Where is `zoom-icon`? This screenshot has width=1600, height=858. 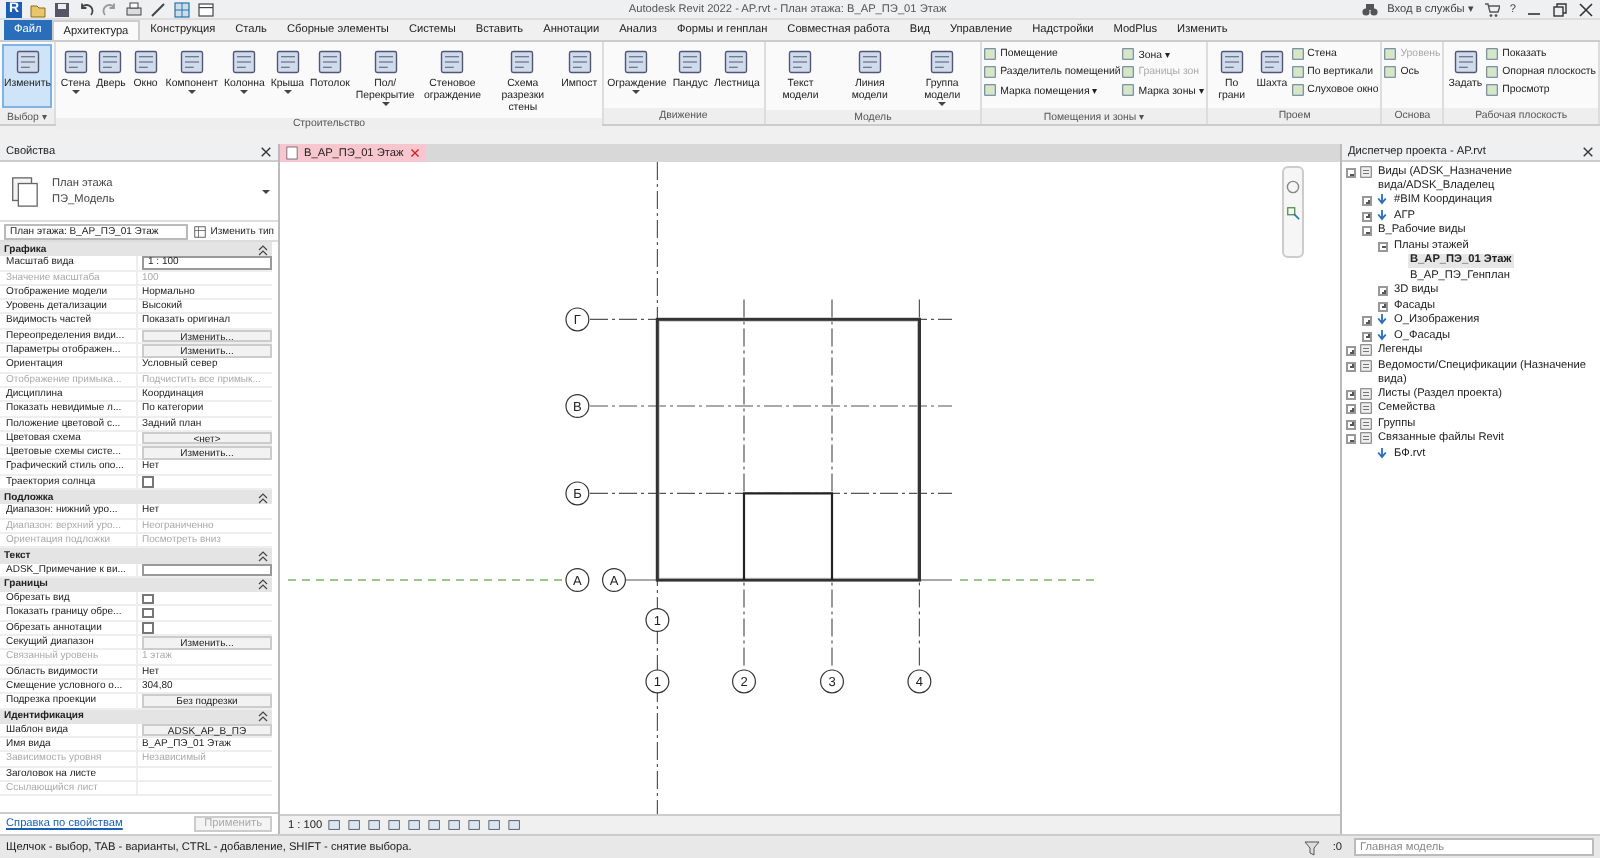 zoom-icon is located at coordinates (1293, 213).